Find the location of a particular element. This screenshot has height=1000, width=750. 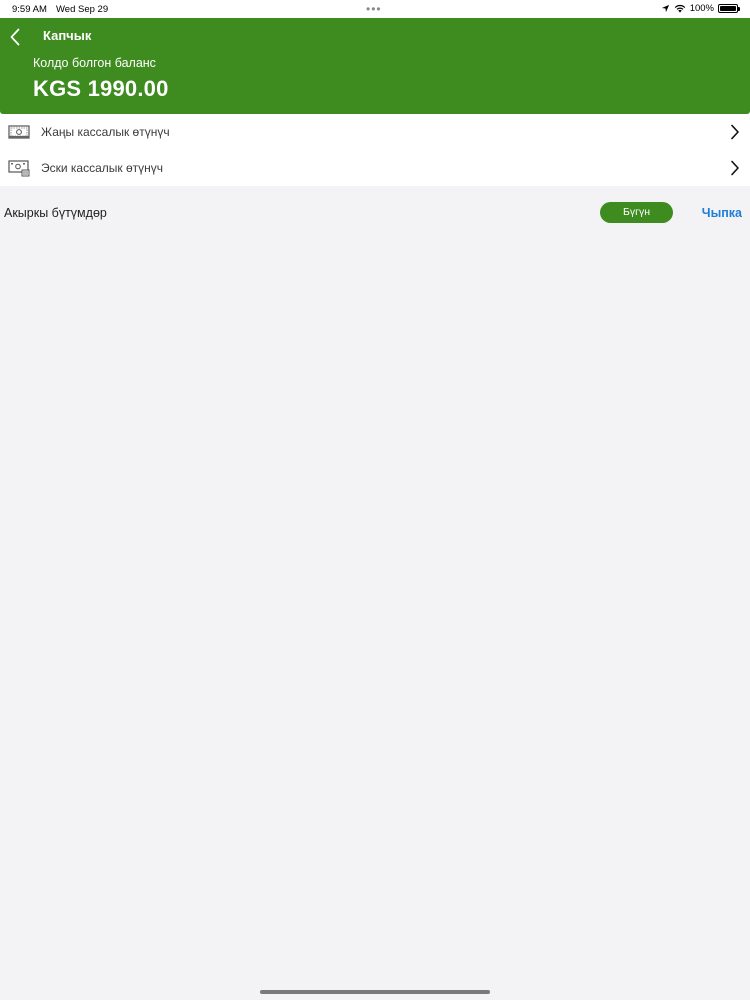

status-date: Wed Sep 29 is located at coordinates (82, 9).